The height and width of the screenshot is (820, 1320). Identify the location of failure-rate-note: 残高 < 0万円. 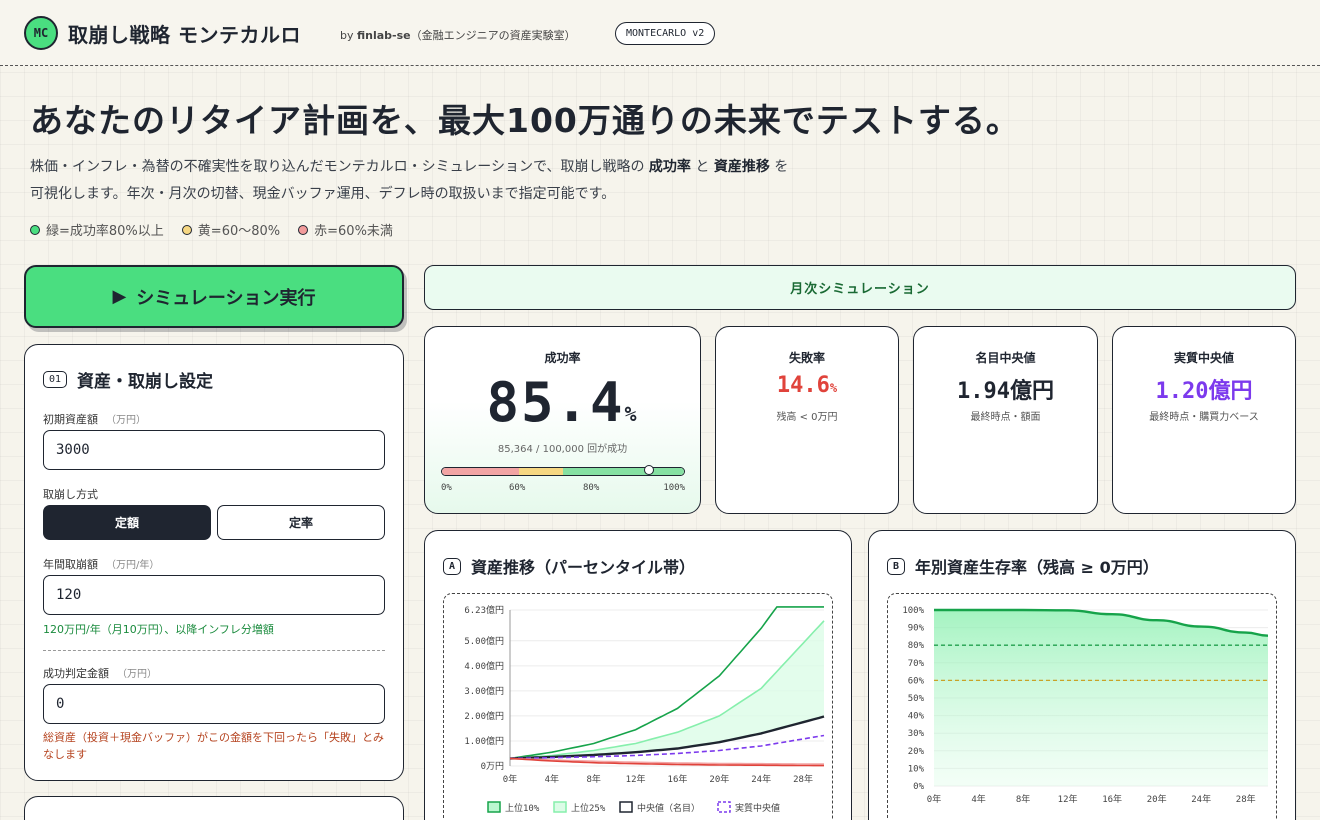
(807, 417).